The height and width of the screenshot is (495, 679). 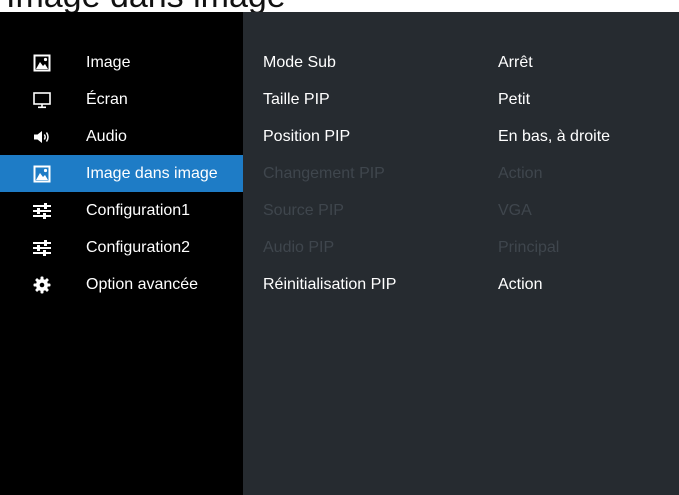 I want to click on menu-item-audio: Audio, so click(x=121, y=136).